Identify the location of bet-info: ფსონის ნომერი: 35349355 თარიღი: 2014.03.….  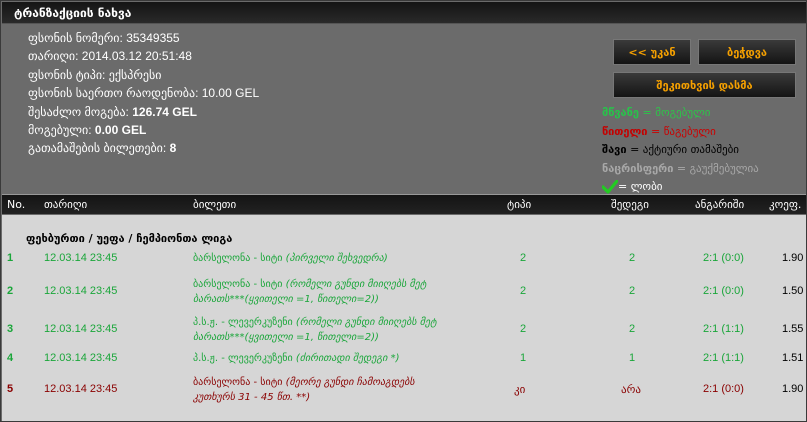
(143, 93).